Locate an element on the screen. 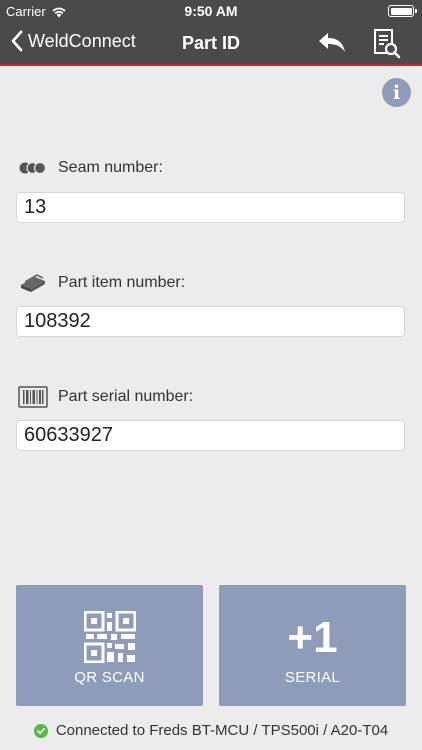 The height and width of the screenshot is (750, 422). status-bar: Carrier 9:50 AM is located at coordinates (211, 11).